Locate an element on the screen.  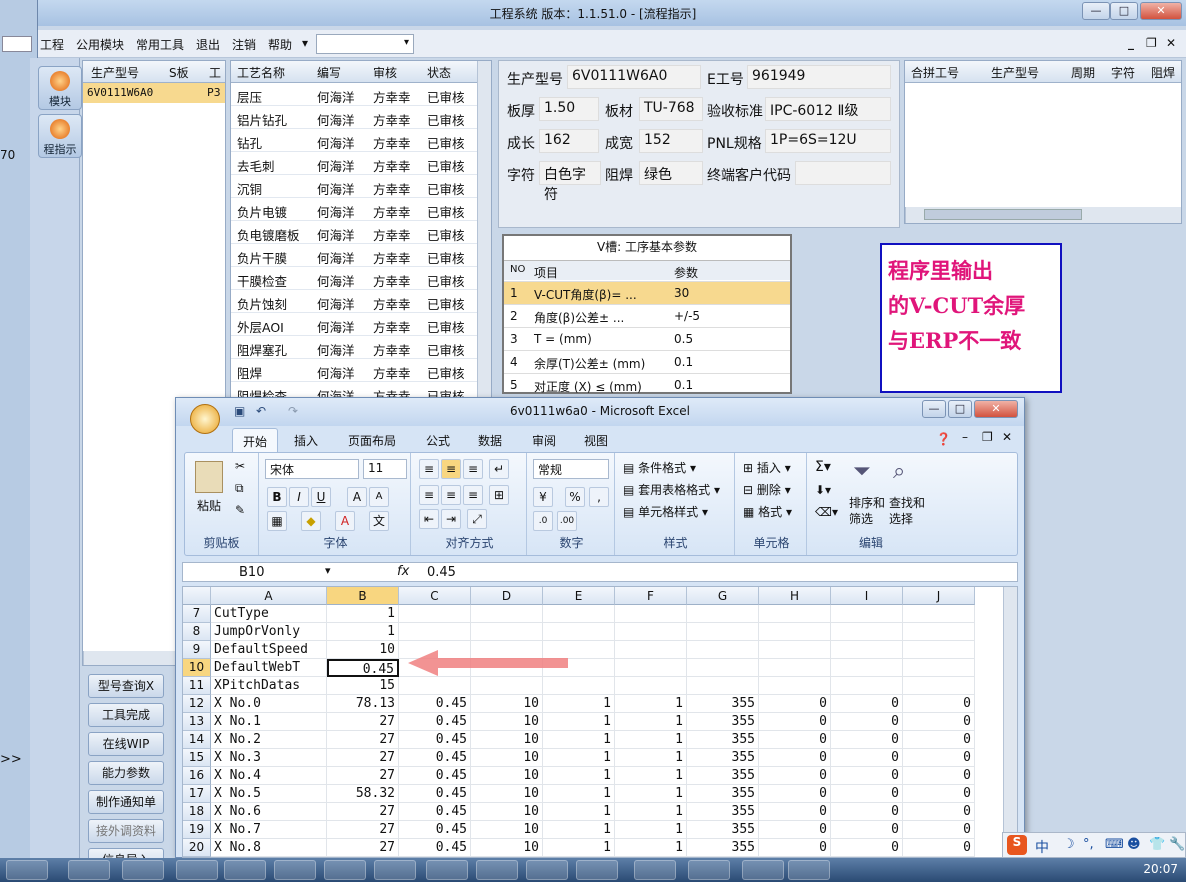
silkscreen-field: 白色字符 is located at coordinates (570, 182).